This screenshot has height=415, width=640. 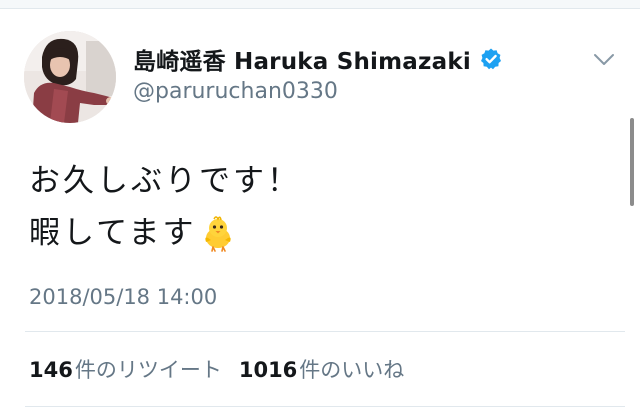 What do you see at coordinates (113, 233) in the screenshot?
I see `tweet-text-line-2-text: 暇してます` at bounding box center [113, 233].